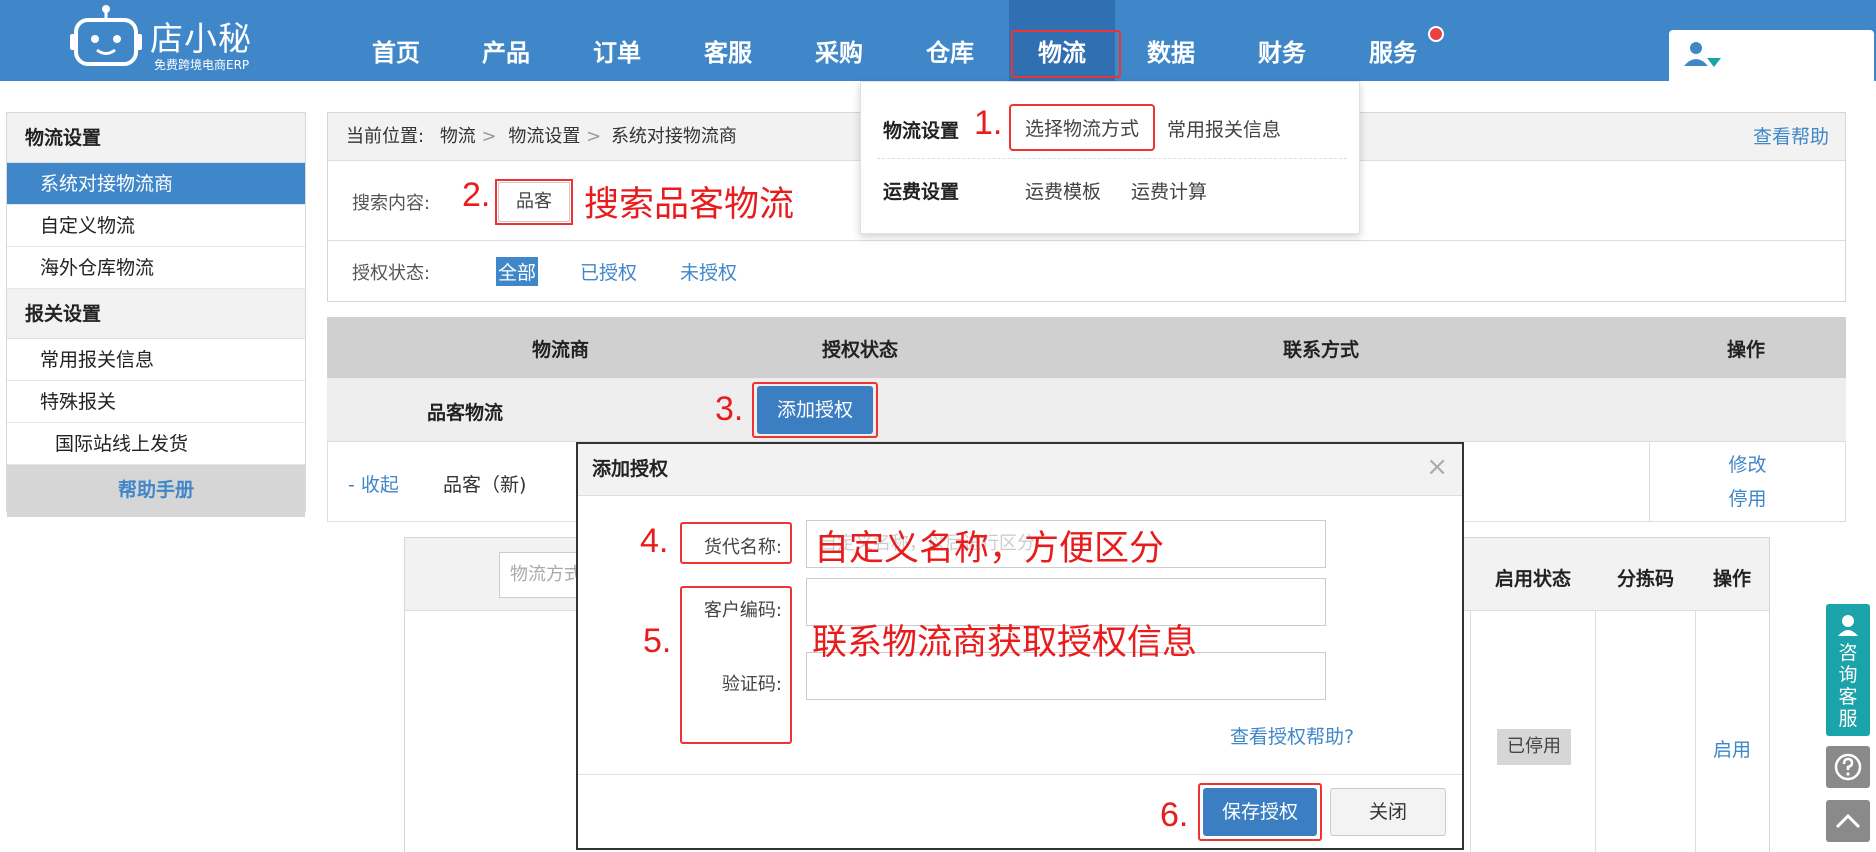 The height and width of the screenshot is (852, 1876). What do you see at coordinates (1321, 350) in the screenshot?
I see `col-contact: 联系方式` at bounding box center [1321, 350].